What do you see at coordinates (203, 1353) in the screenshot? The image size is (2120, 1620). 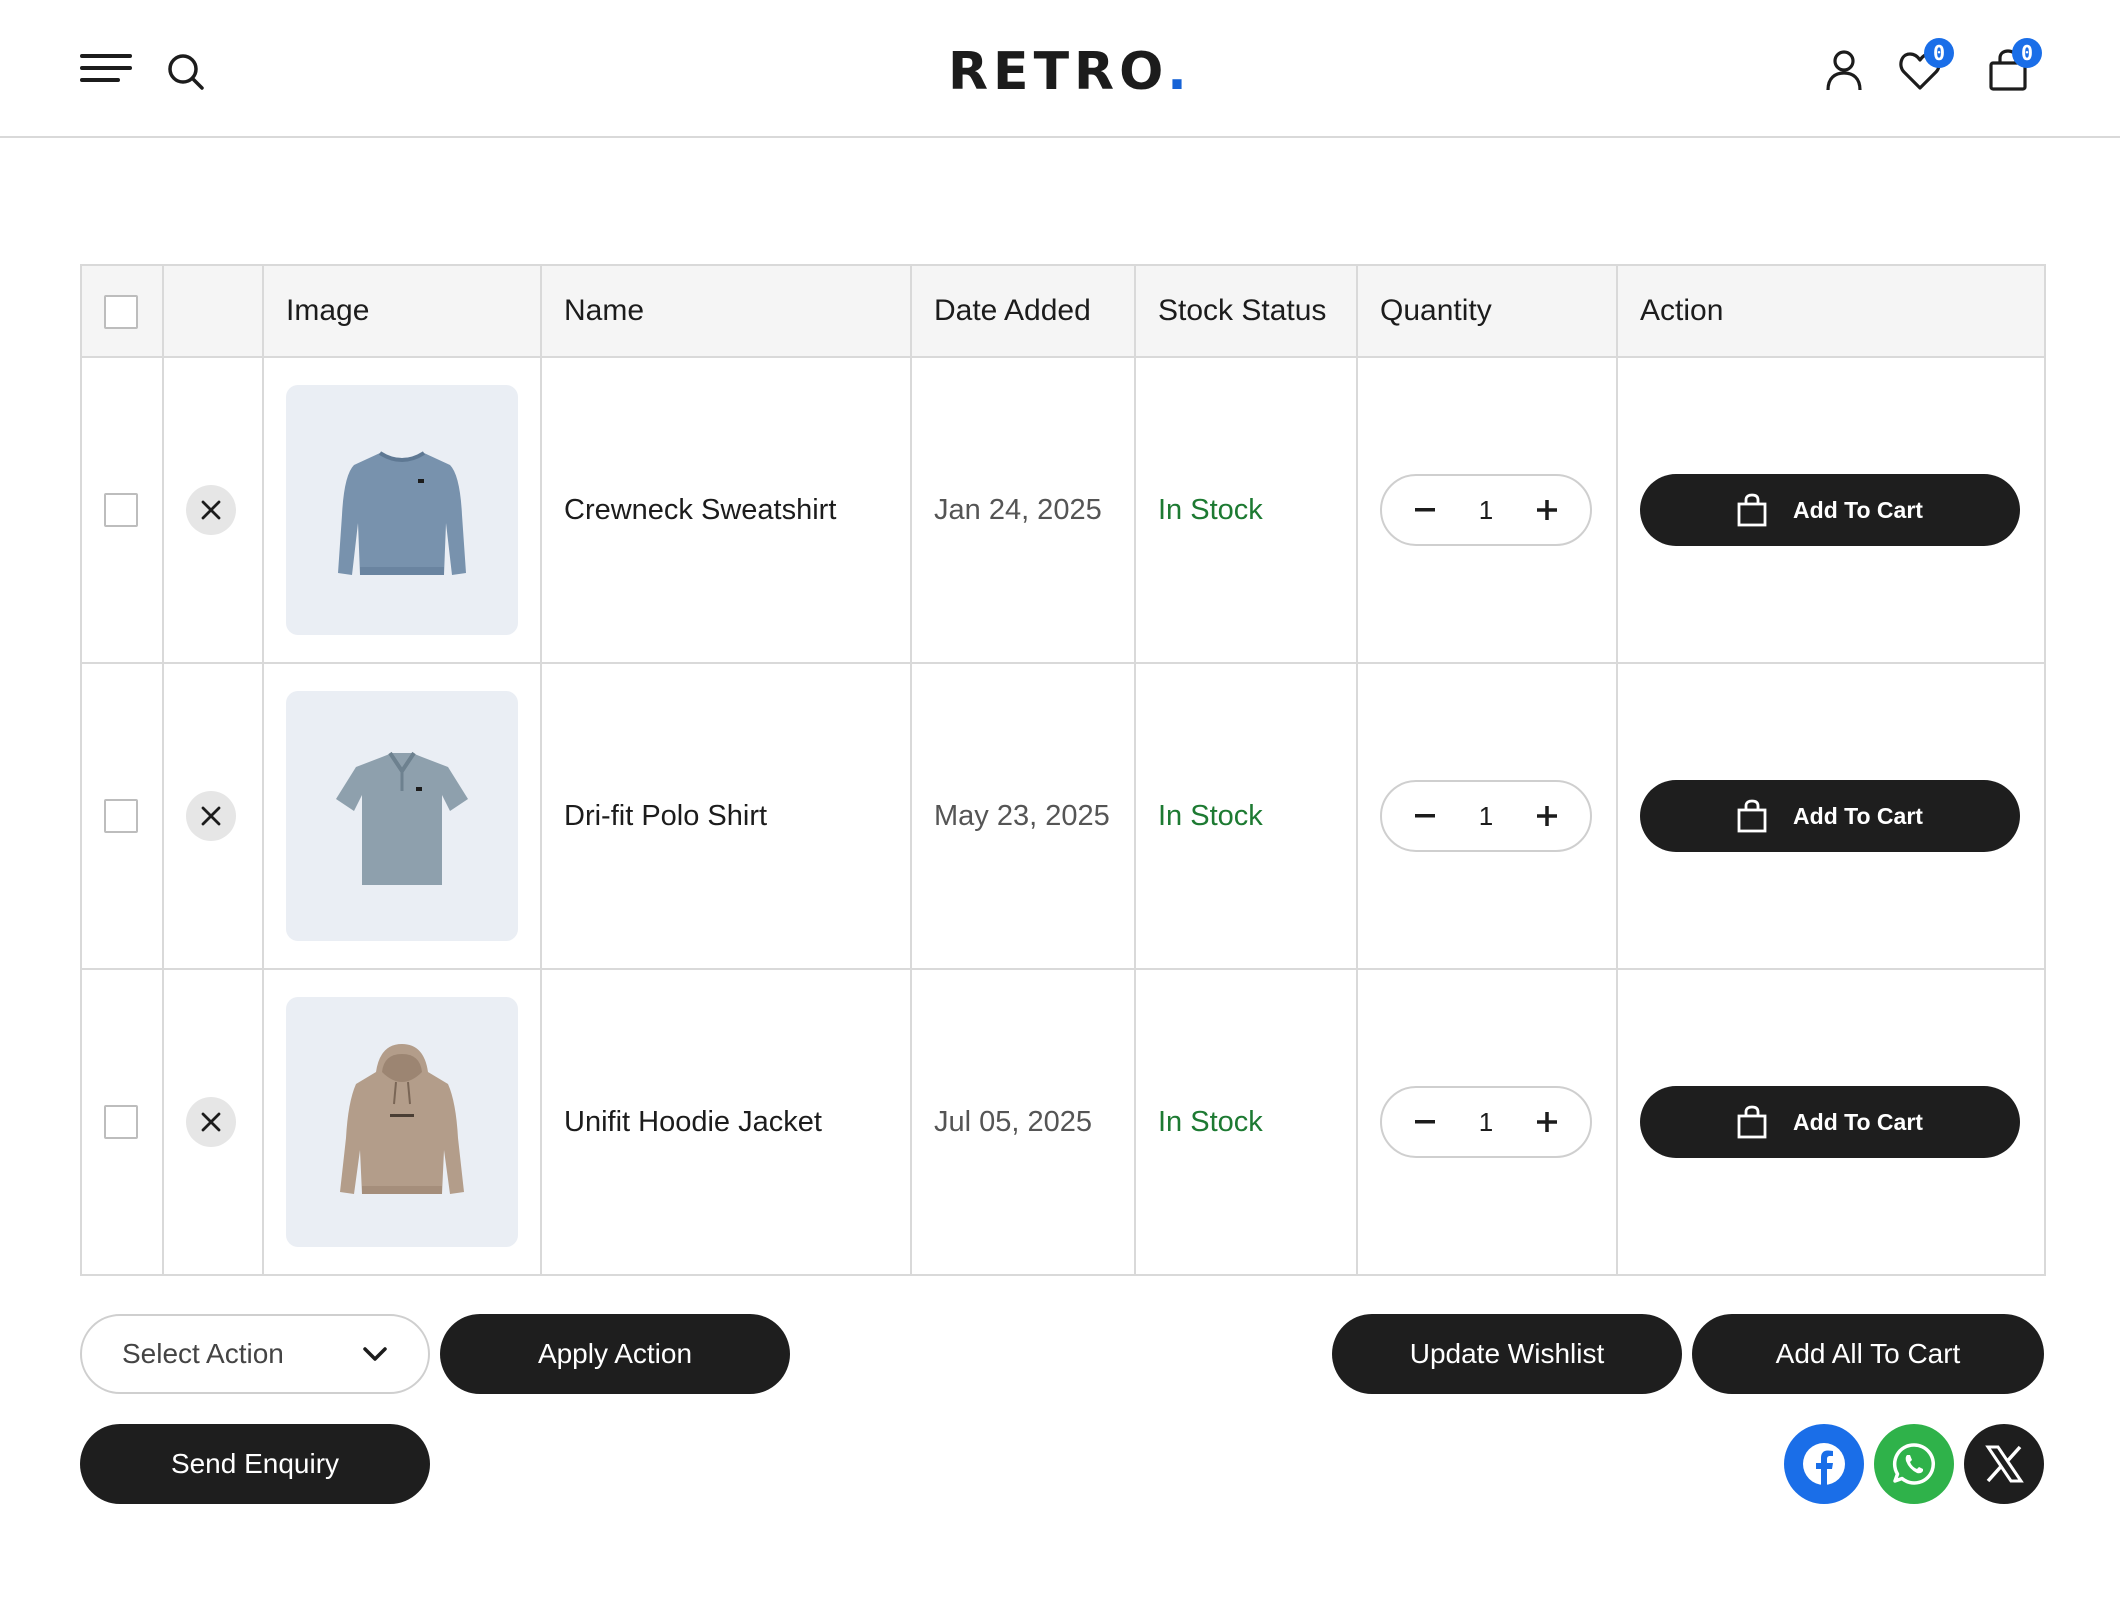 I see `select-action-label: Select Action` at bounding box center [203, 1353].